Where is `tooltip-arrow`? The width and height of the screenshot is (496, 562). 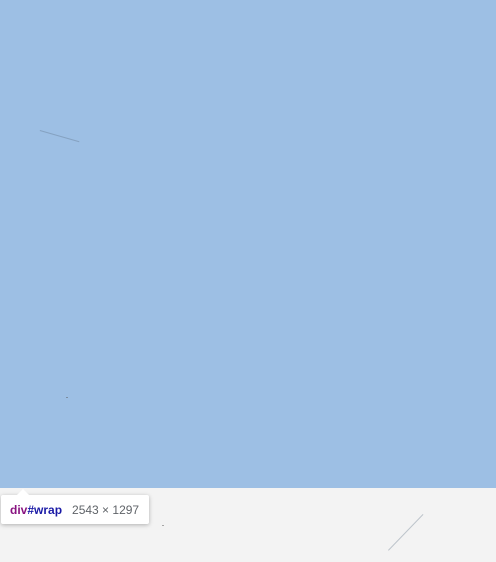 tooltip-arrow is located at coordinates (23, 492).